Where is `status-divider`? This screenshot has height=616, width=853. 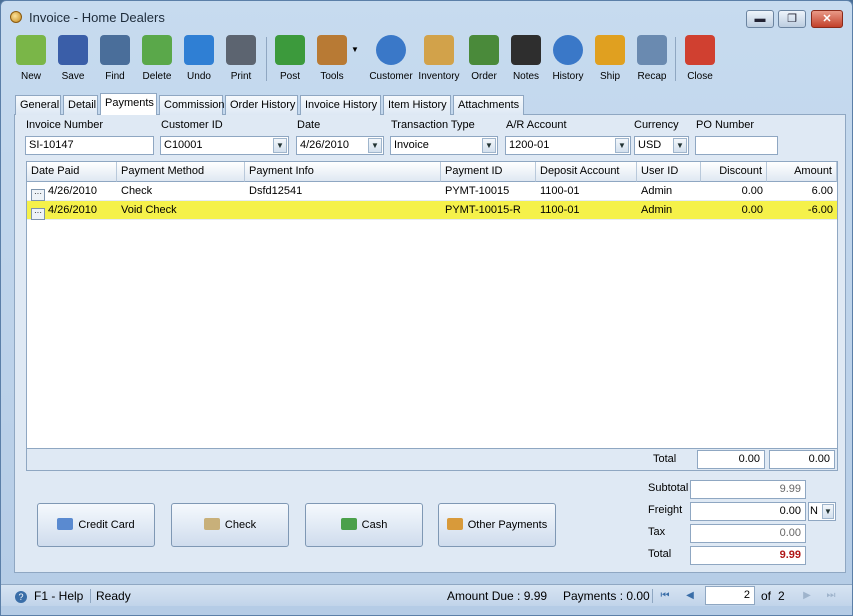 status-divider is located at coordinates (90, 596).